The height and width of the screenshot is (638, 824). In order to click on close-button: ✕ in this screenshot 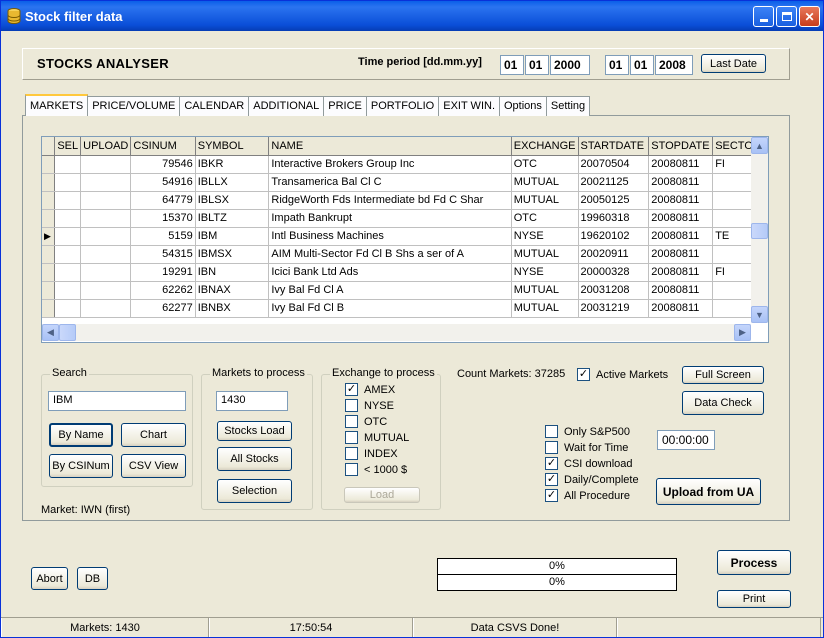, I will do `click(809, 16)`.